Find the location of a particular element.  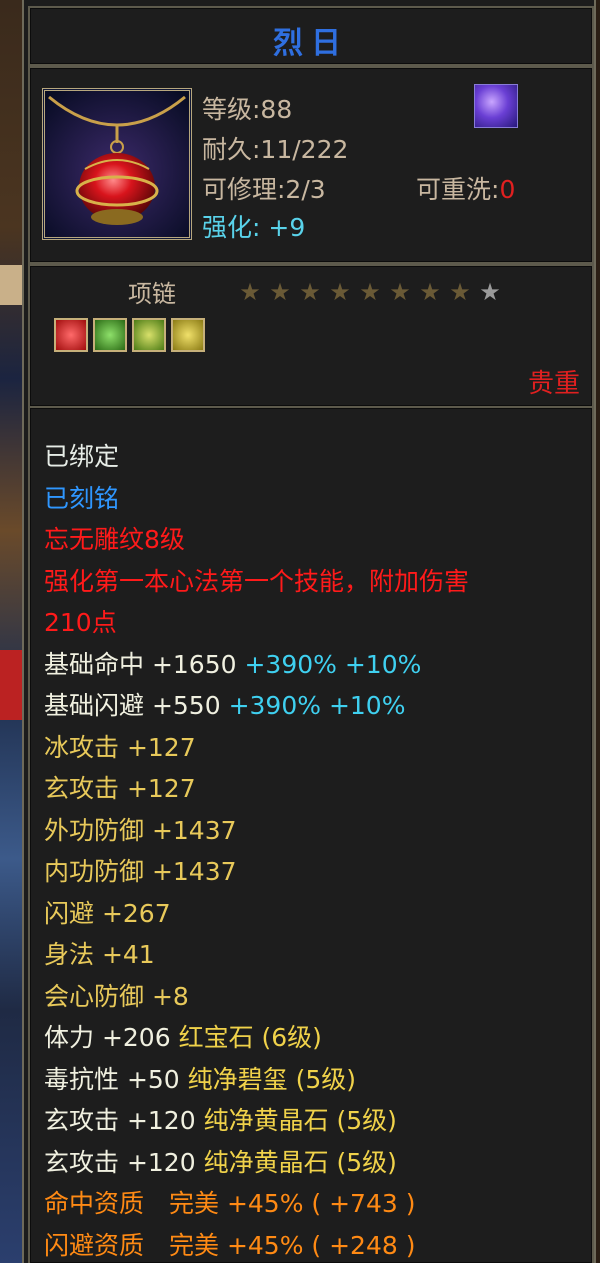

attribute-text: 基础命中 +1650 is located at coordinates (140, 664).